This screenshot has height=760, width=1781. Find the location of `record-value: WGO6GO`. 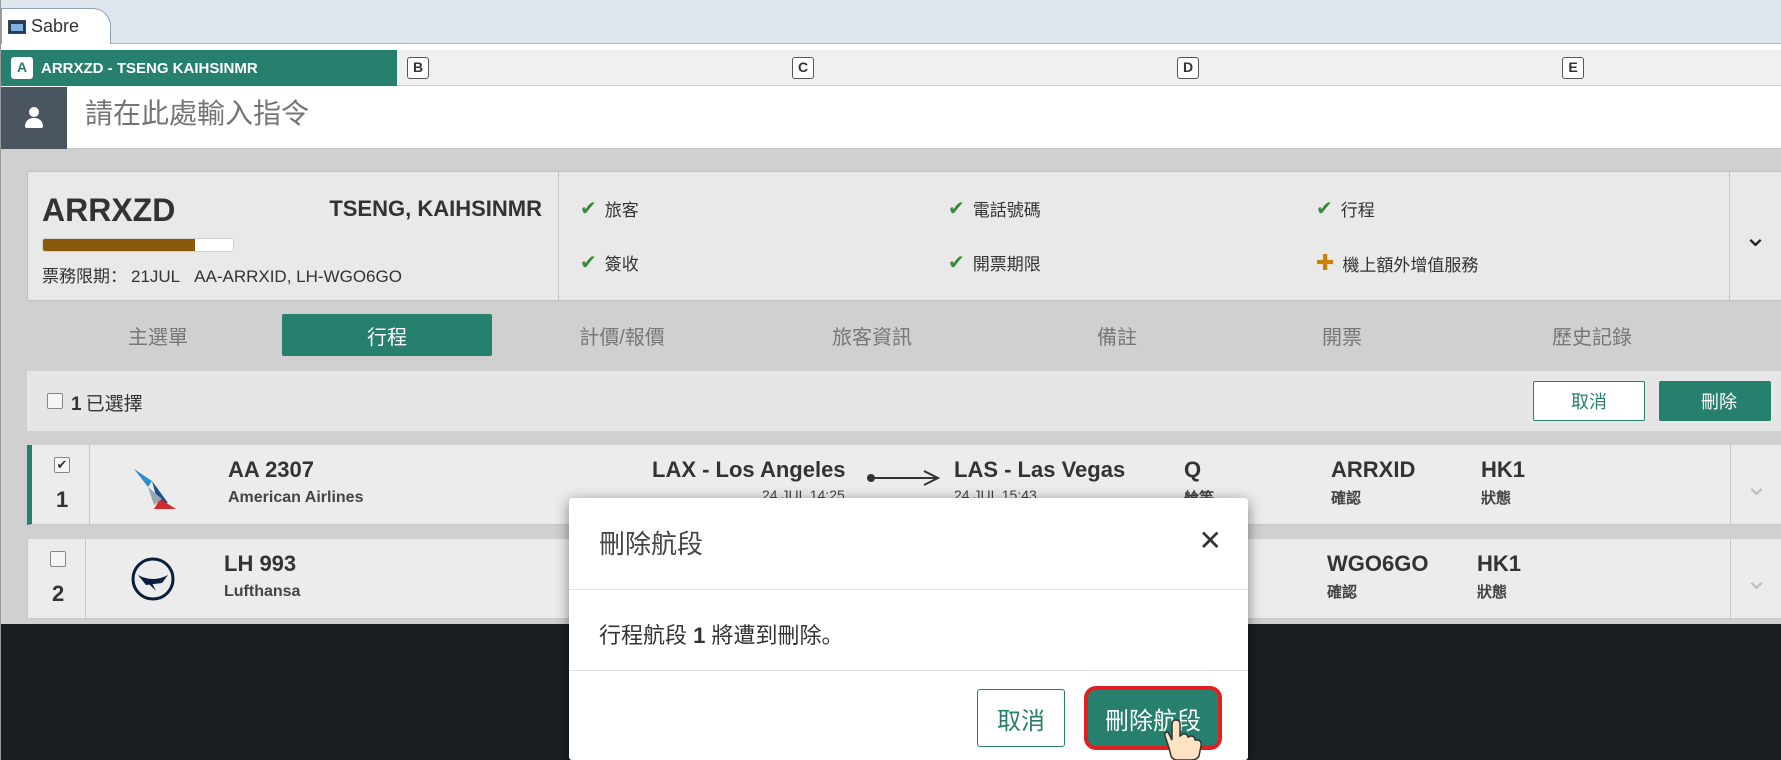

record-value: WGO6GO is located at coordinates (1378, 563).